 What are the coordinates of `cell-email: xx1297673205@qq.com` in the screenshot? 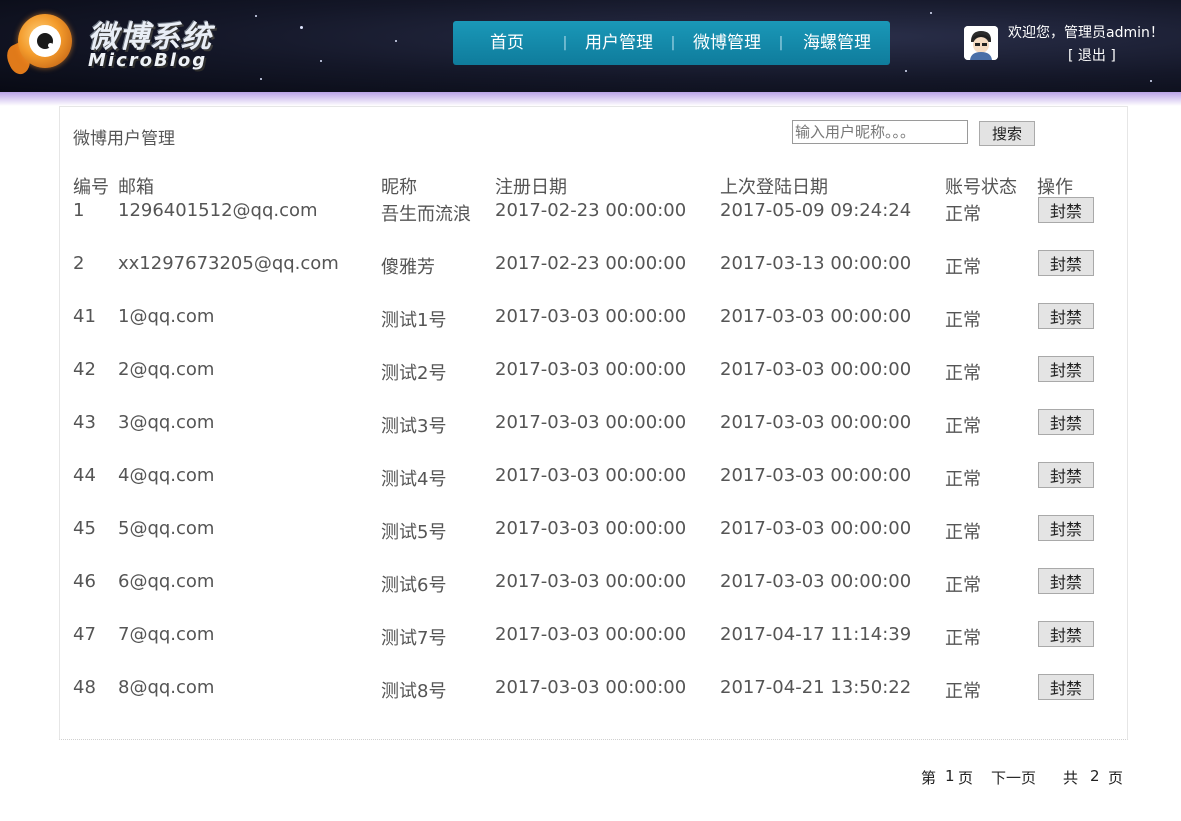 It's located at (228, 263).